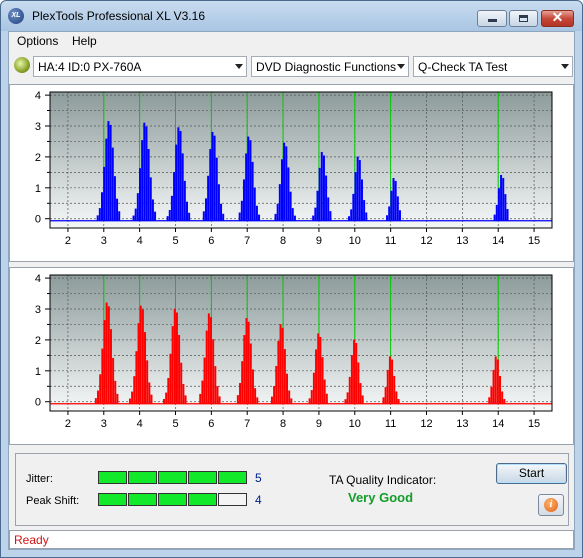 The height and width of the screenshot is (558, 583). I want to click on x-tick-label: 2, so click(68, 241).